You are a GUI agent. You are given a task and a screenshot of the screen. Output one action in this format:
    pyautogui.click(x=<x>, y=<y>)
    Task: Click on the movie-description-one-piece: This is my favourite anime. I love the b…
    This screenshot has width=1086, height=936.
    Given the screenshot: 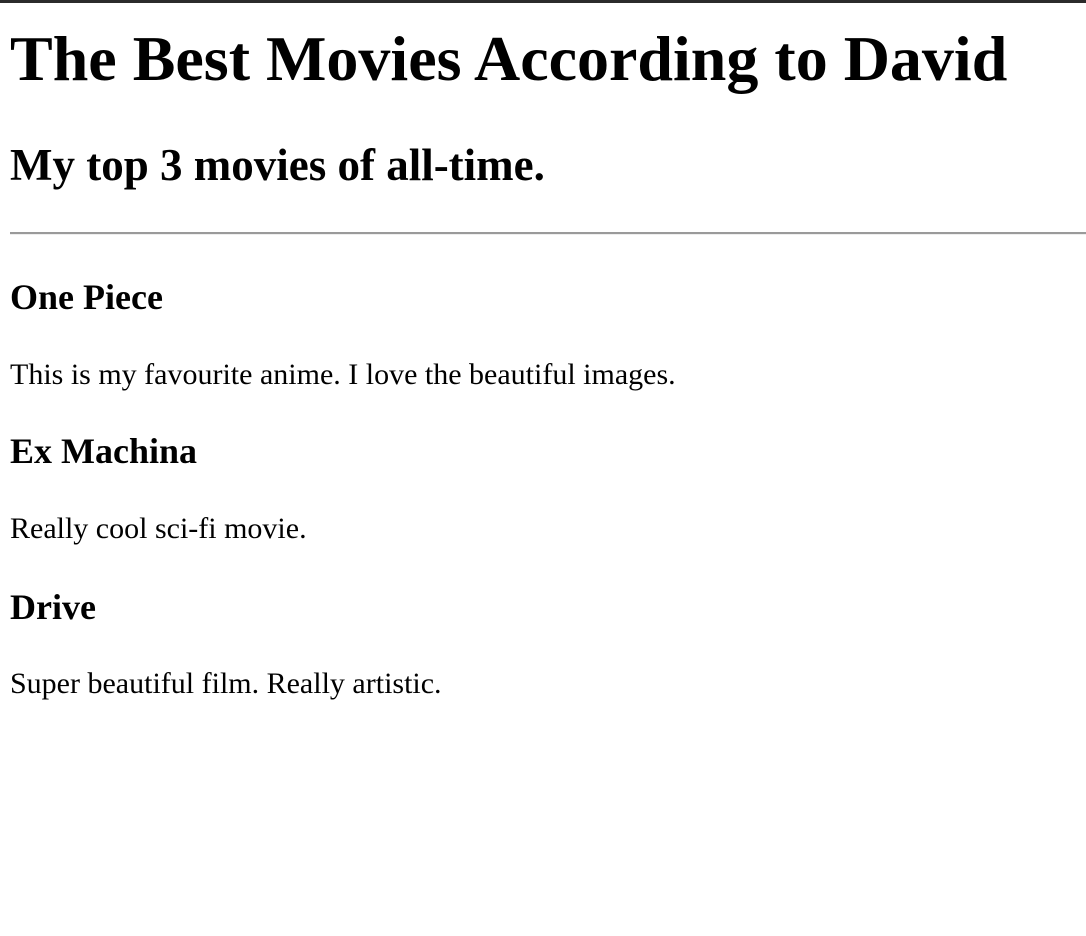 What is the action you would take?
    pyautogui.click(x=343, y=374)
    